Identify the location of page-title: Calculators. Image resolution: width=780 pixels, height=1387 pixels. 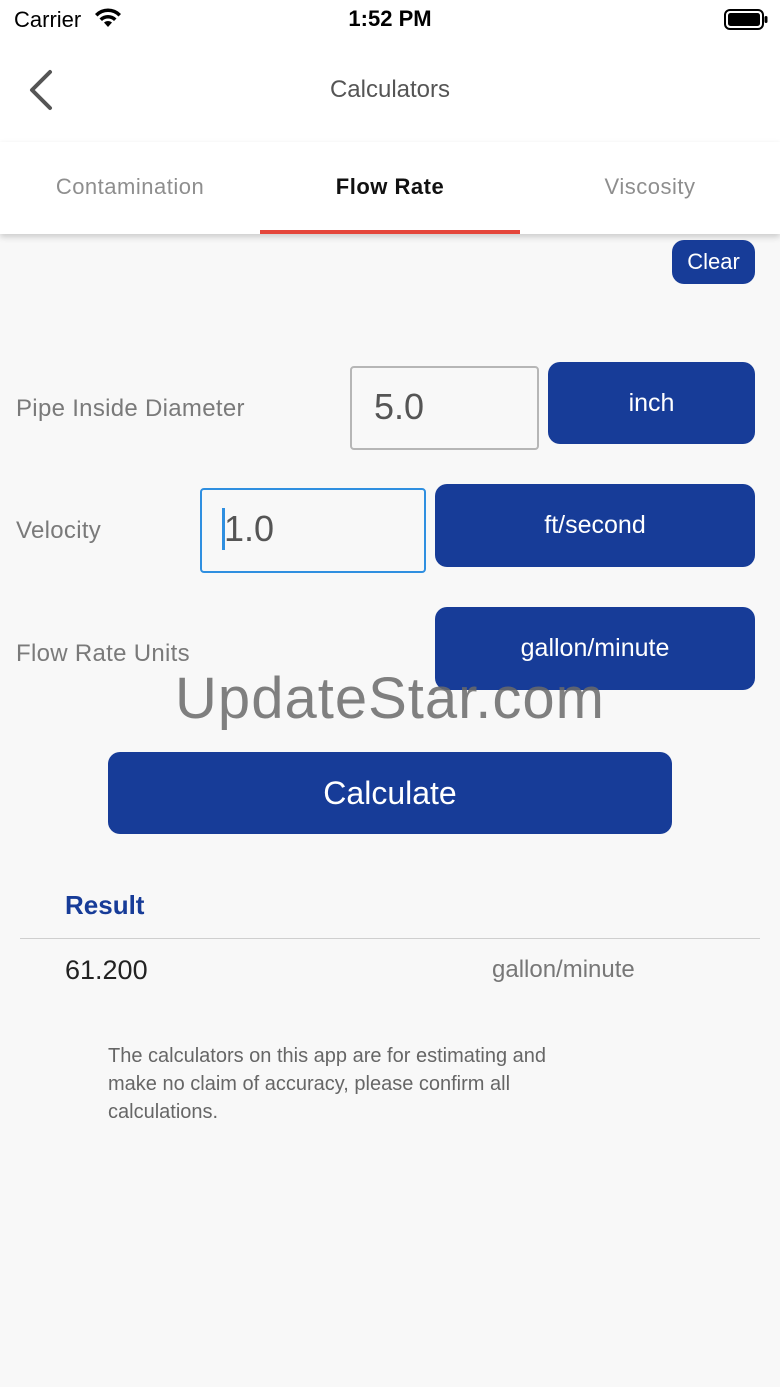
(390, 89).